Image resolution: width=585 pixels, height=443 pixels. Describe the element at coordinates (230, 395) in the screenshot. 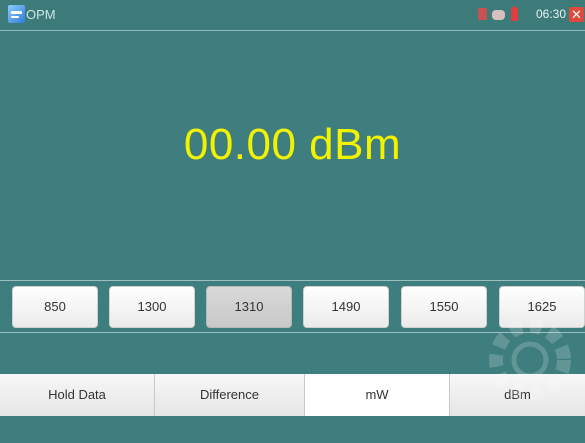

I see `difference-button: Difference` at that location.